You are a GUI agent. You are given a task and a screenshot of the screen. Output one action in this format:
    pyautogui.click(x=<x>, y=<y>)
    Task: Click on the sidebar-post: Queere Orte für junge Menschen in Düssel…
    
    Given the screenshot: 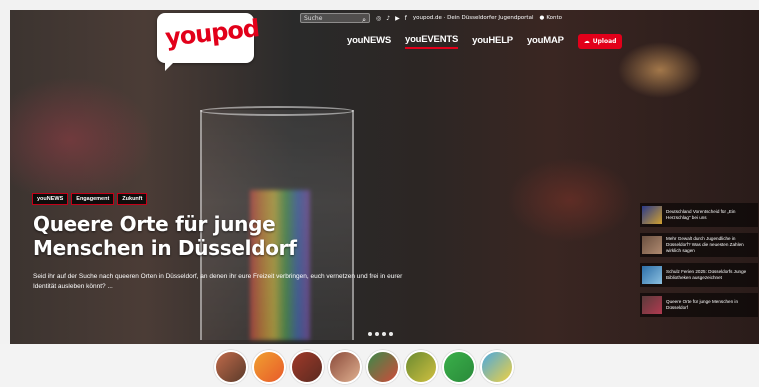 What is the action you would take?
    pyautogui.click(x=699, y=305)
    